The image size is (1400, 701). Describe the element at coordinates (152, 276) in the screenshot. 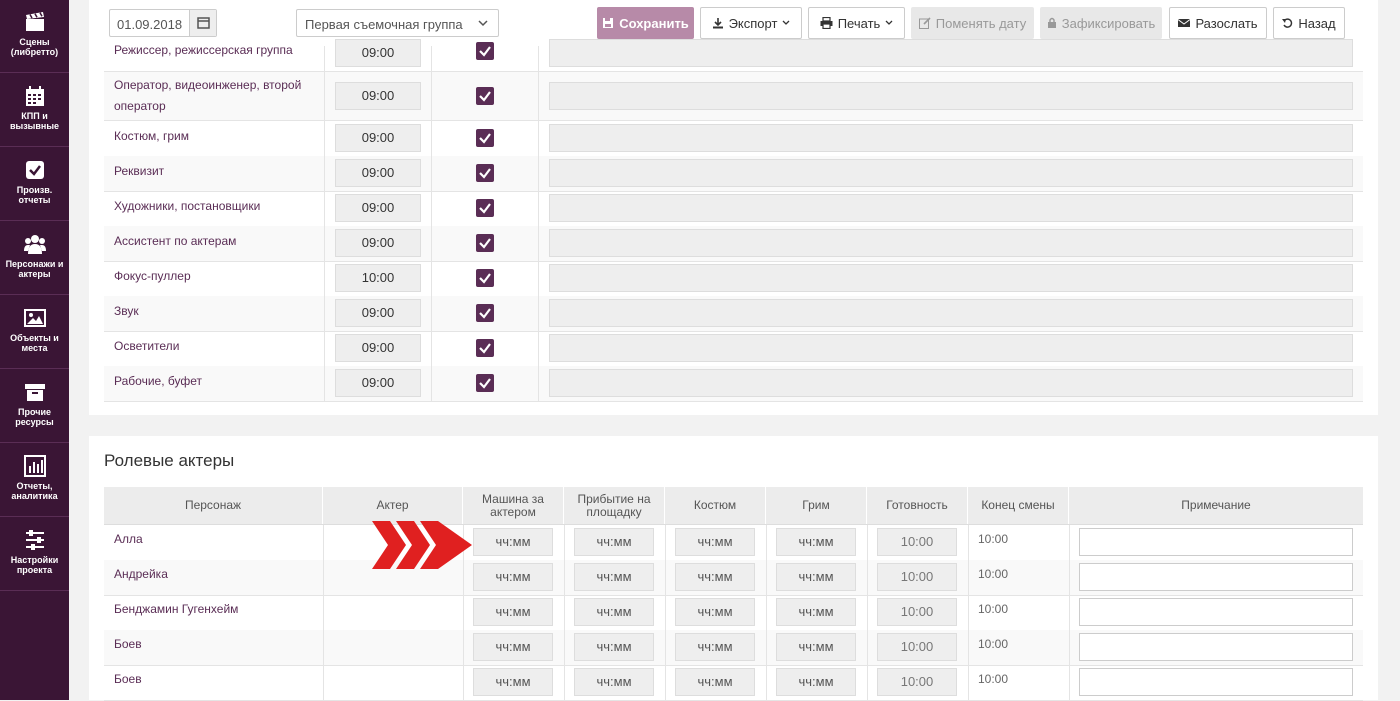

I see `crew-name: Фокус-пуллер` at that location.